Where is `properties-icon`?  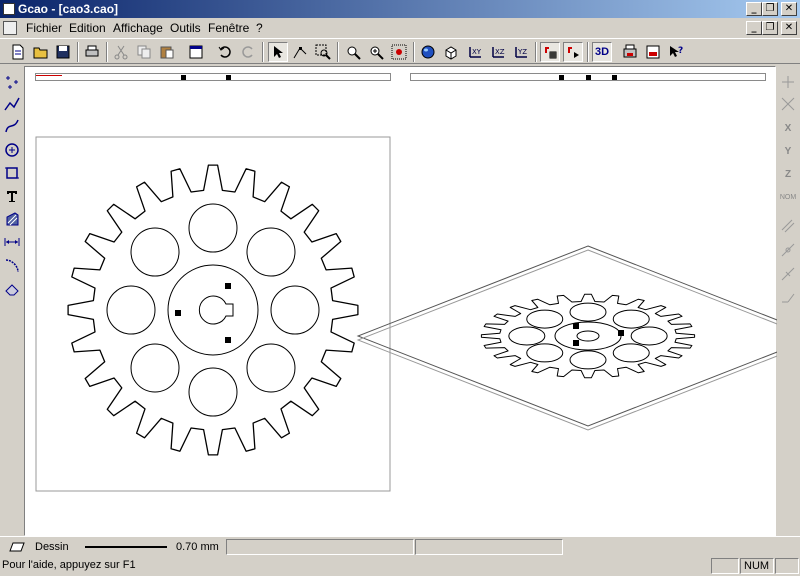 properties-icon is located at coordinates (196, 52).